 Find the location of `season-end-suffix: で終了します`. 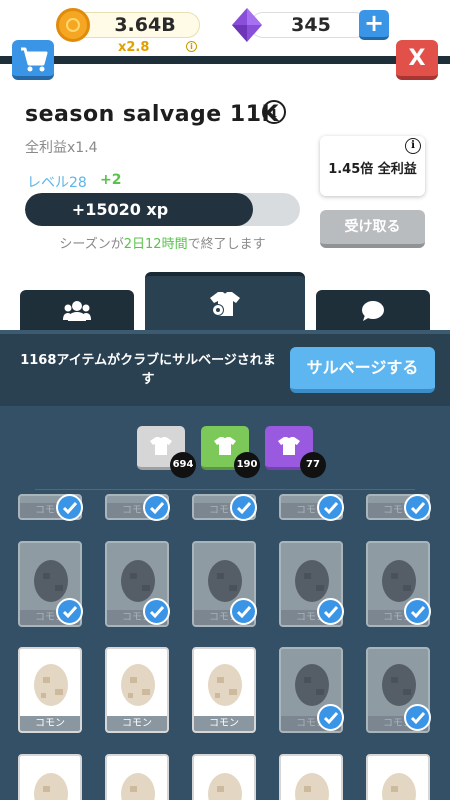

season-end-suffix: で終了します is located at coordinates (226, 244).